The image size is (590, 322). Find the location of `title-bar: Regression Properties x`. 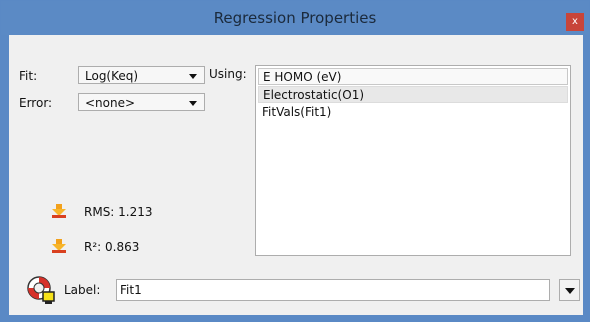

title-bar: Regression Properties x is located at coordinates (295, 18).